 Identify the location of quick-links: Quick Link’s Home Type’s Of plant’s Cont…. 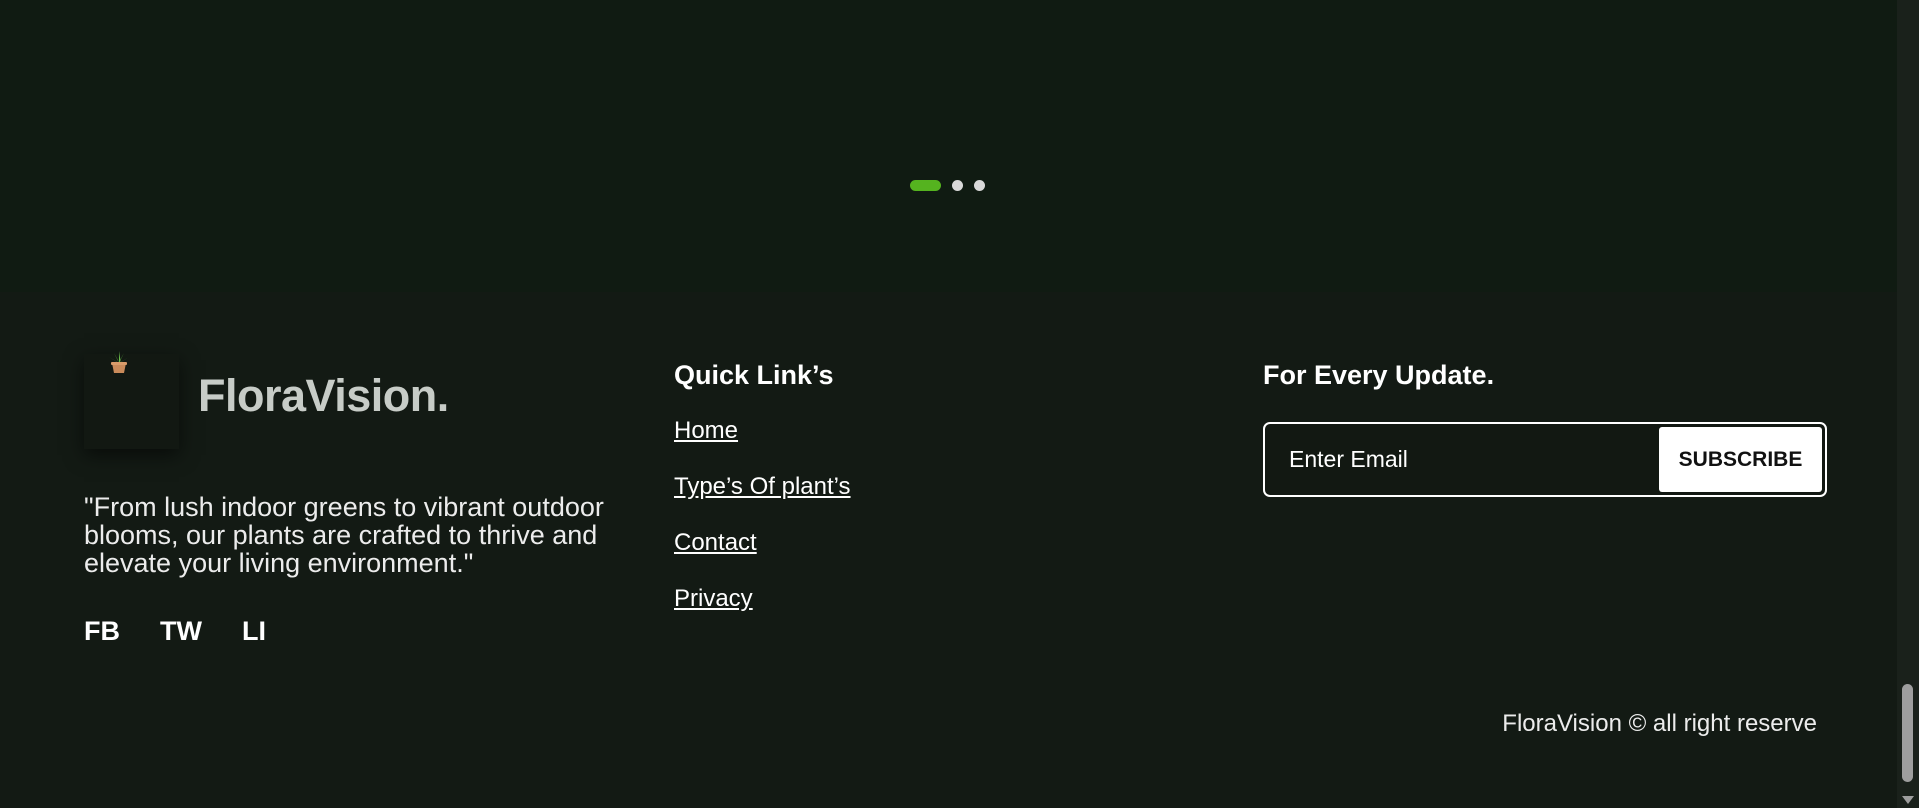
(762, 500).